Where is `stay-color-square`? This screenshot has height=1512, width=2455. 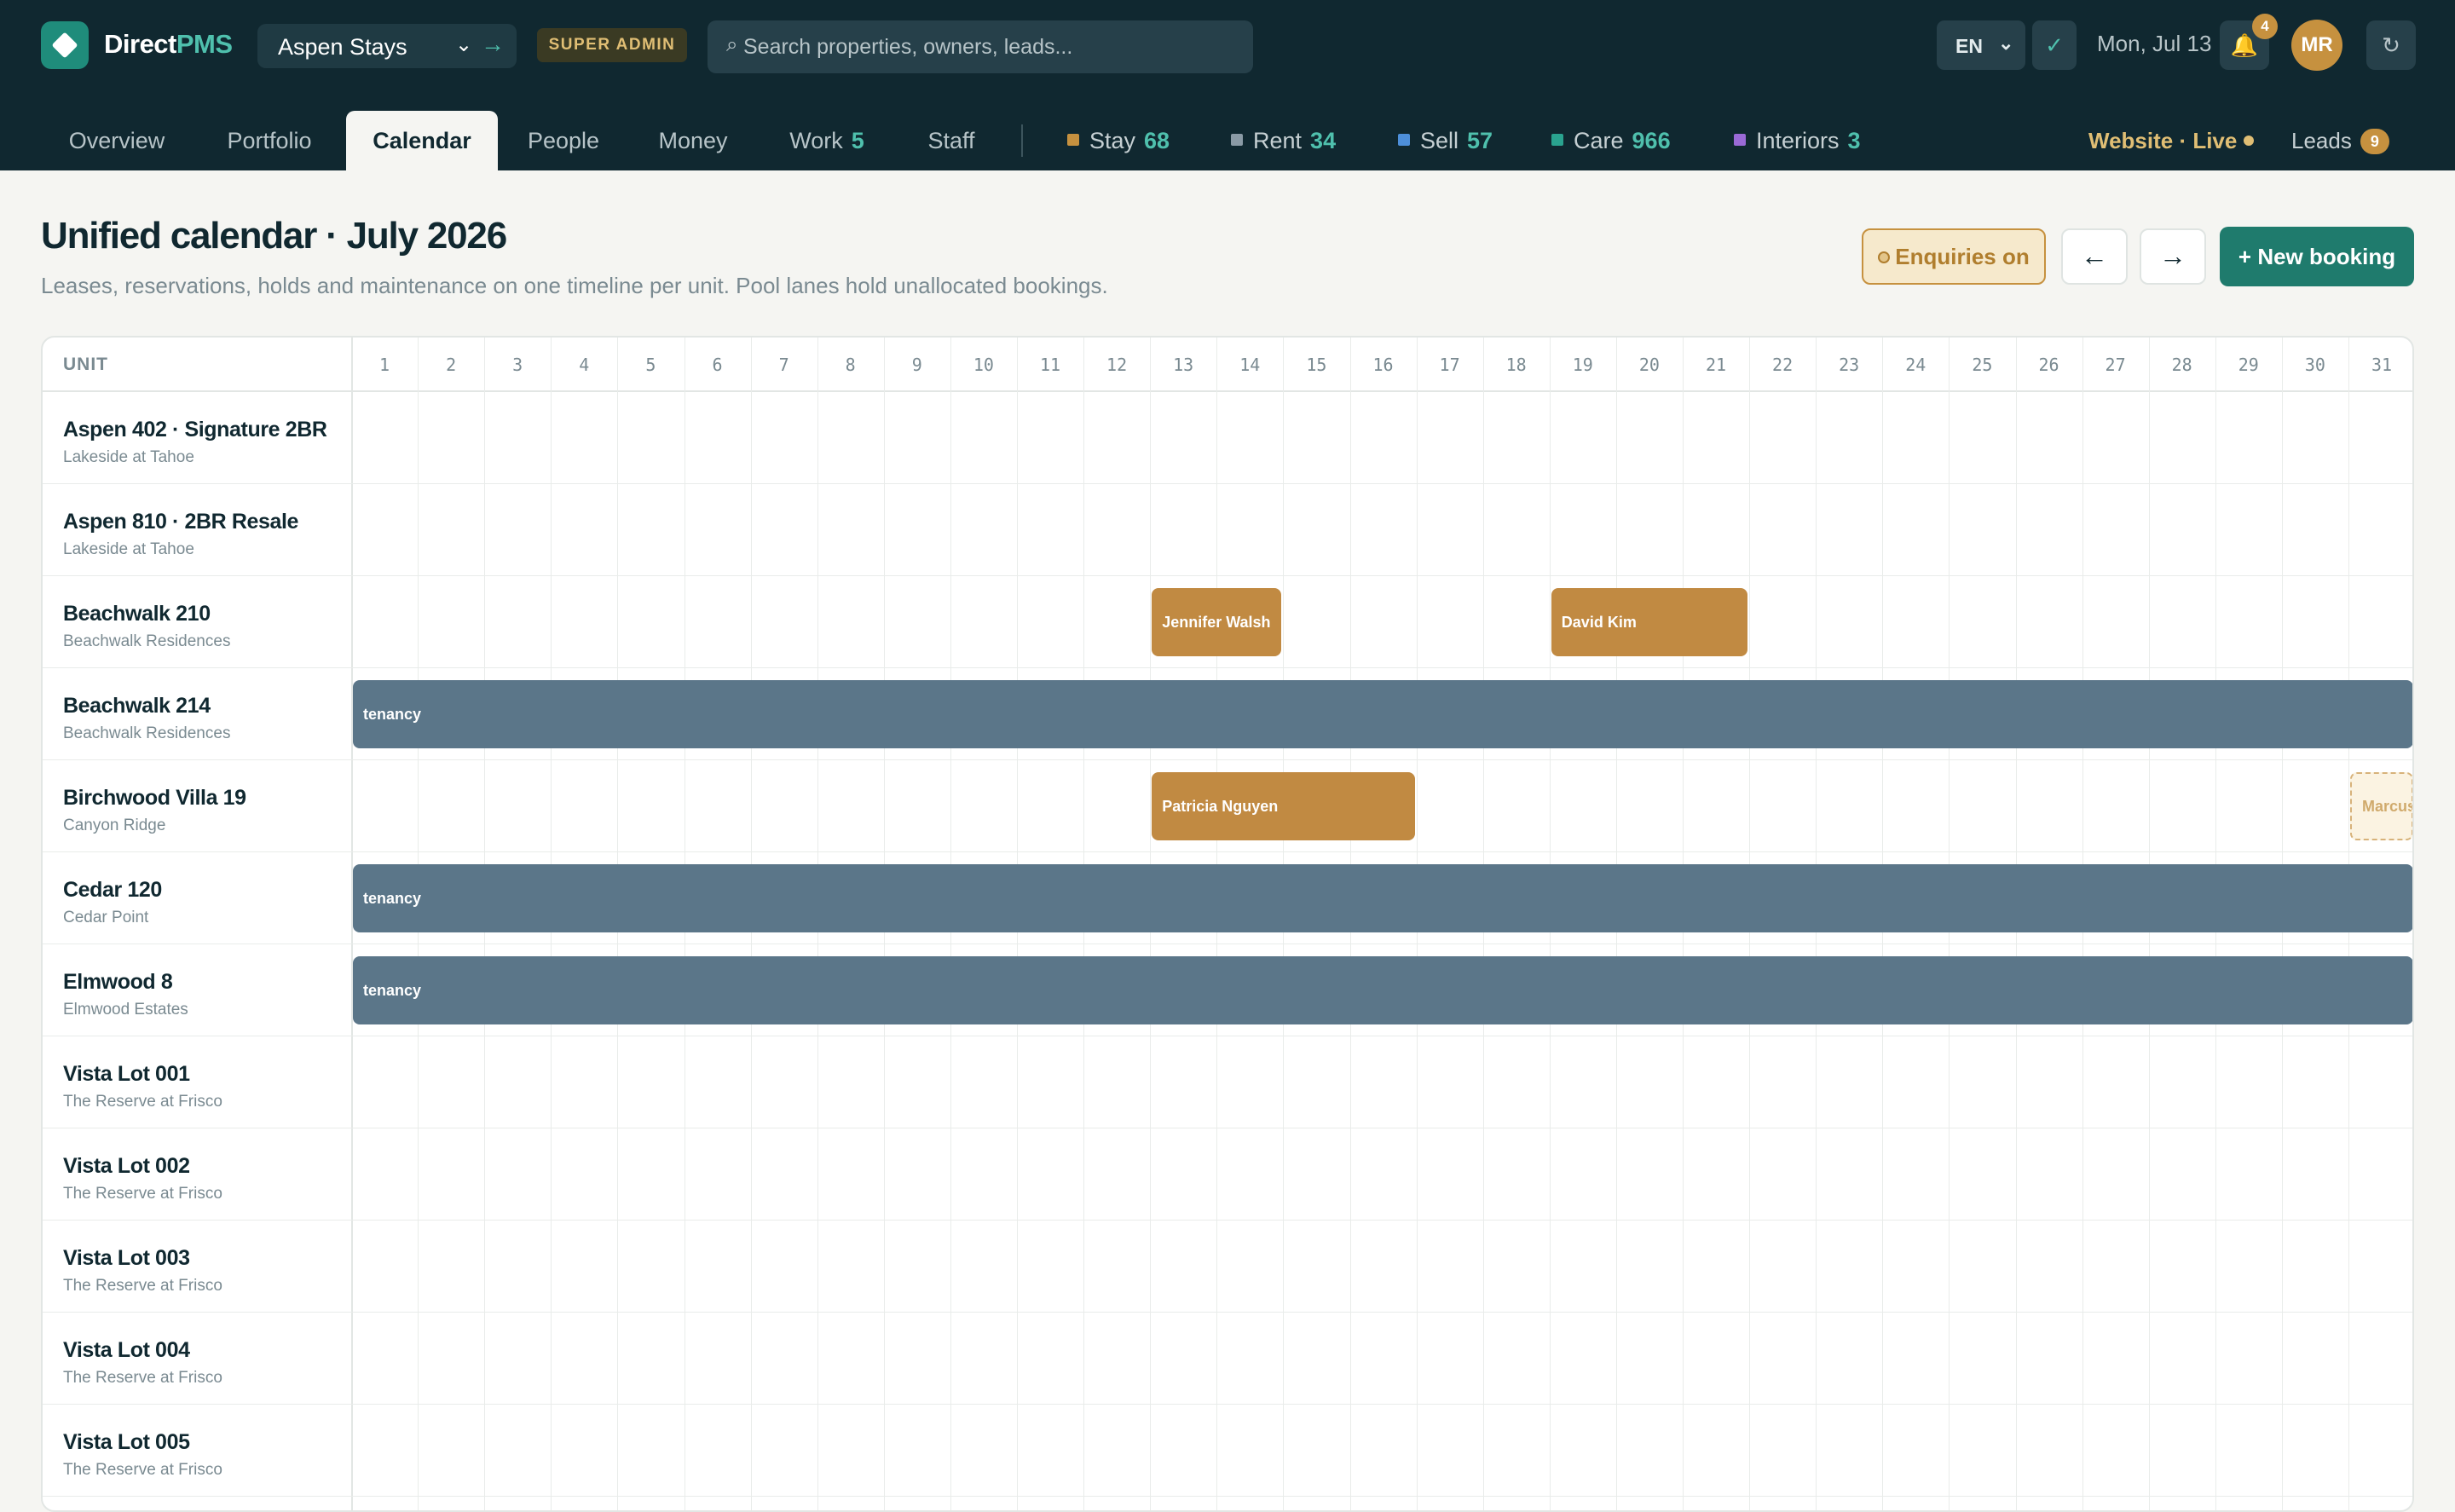
stay-color-square is located at coordinates (1073, 140).